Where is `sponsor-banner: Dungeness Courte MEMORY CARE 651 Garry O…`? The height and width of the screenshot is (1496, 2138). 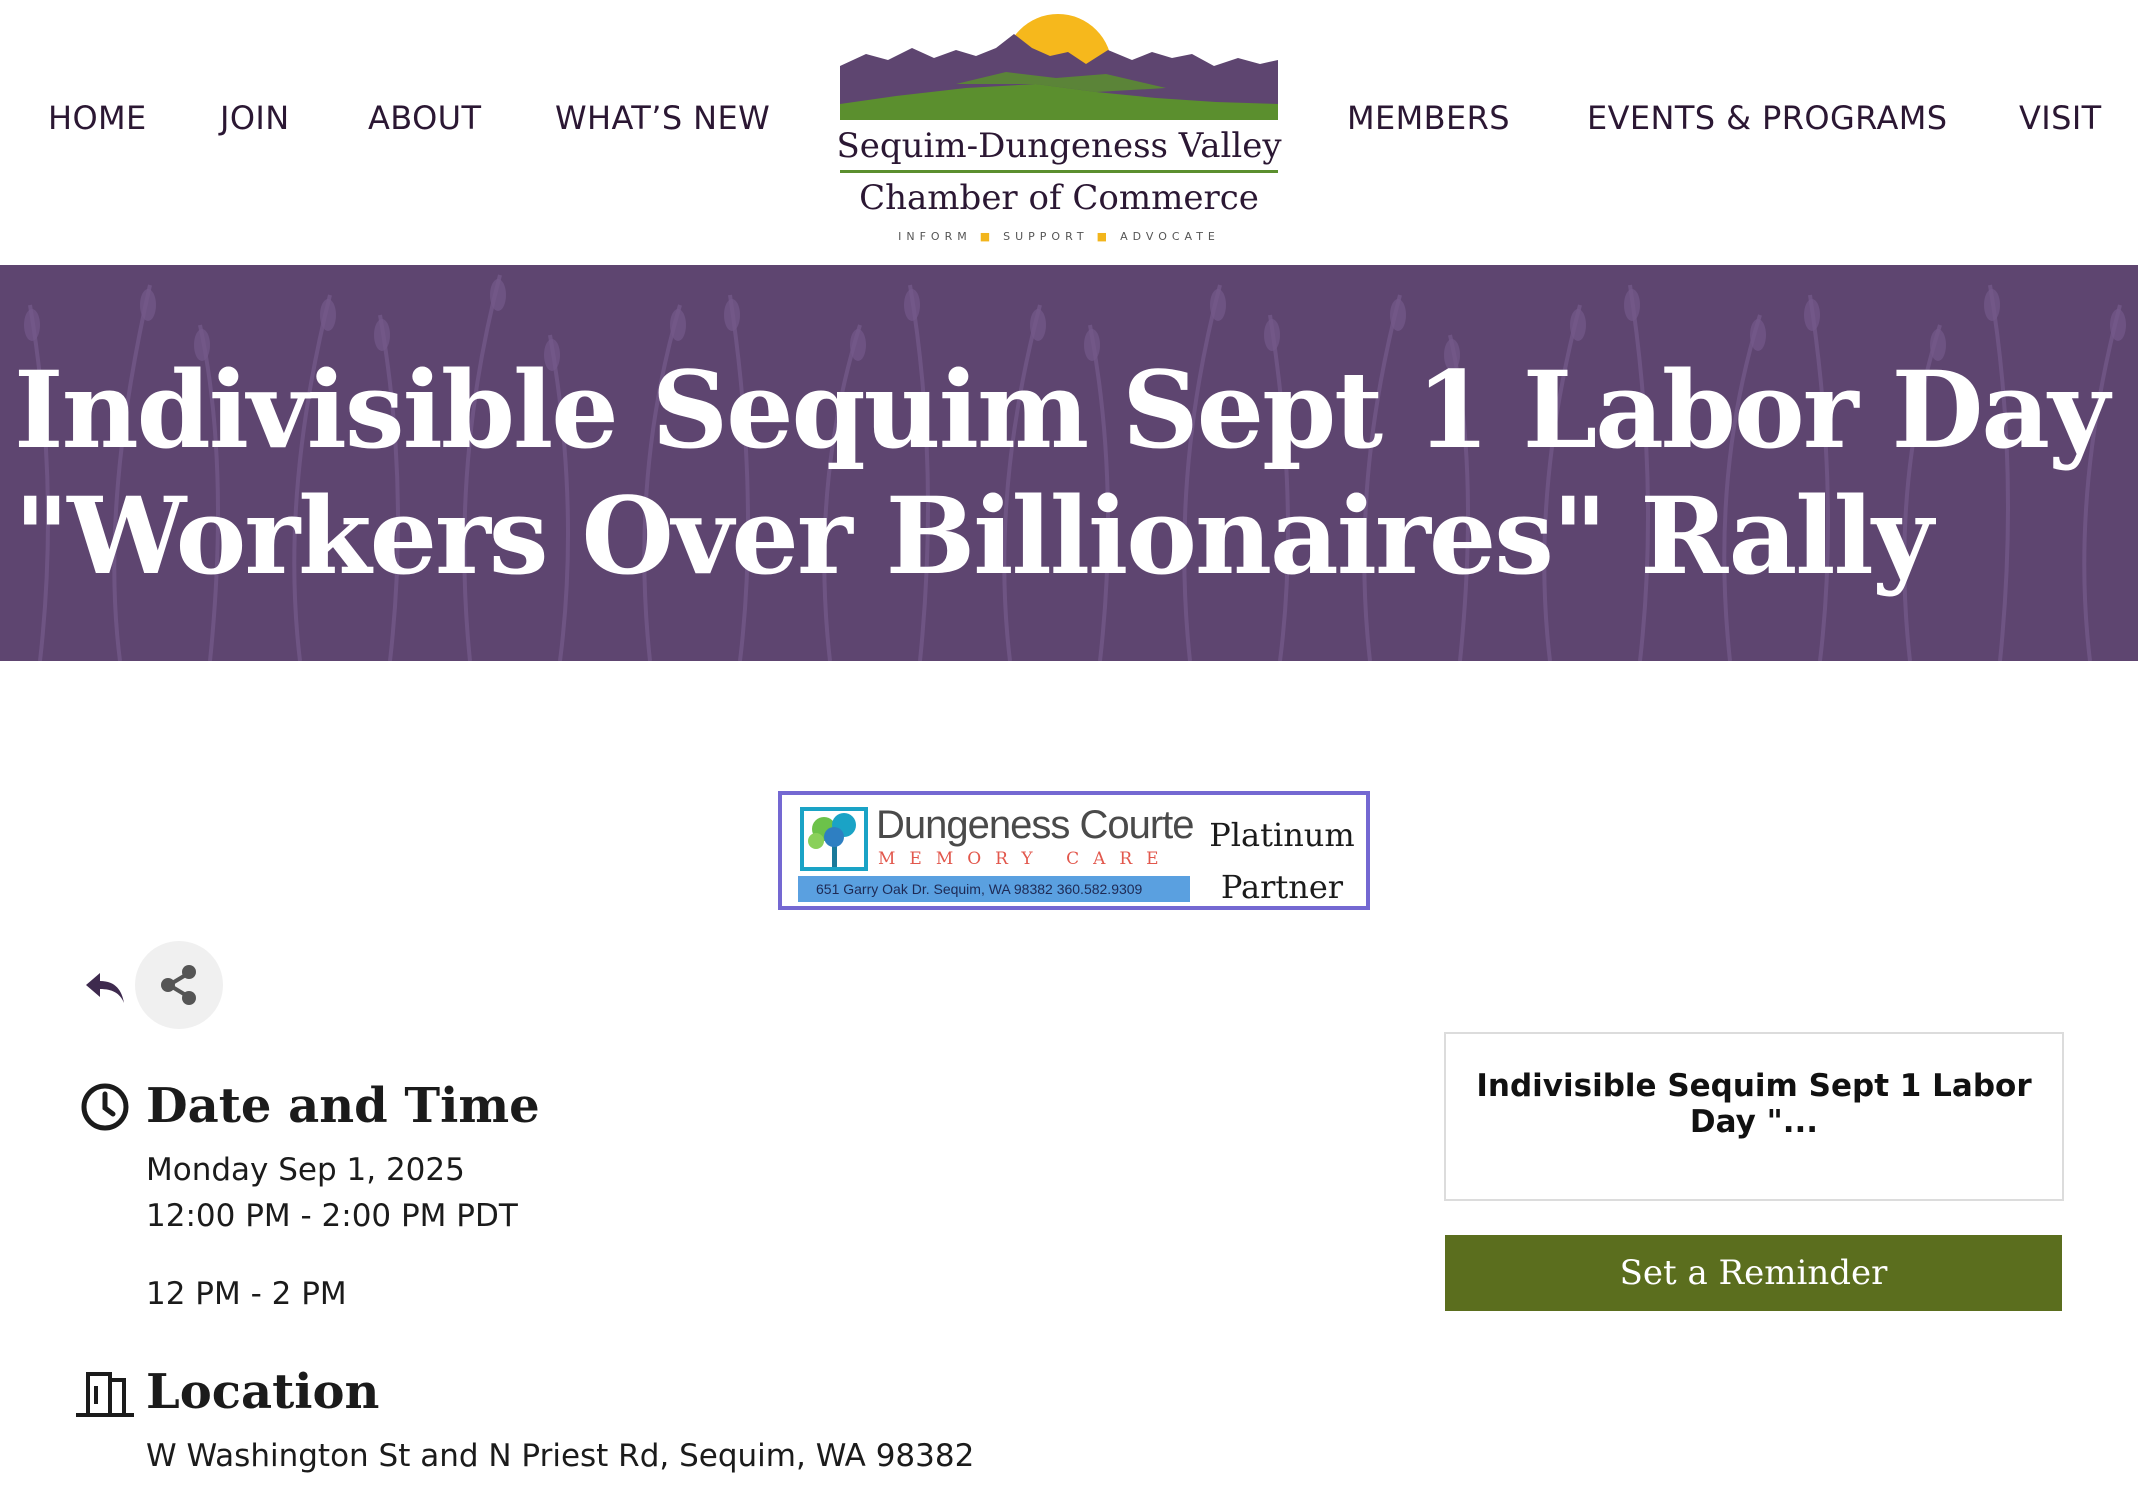 sponsor-banner: Dungeness Courte MEMORY CARE 651 Garry O… is located at coordinates (1074, 850).